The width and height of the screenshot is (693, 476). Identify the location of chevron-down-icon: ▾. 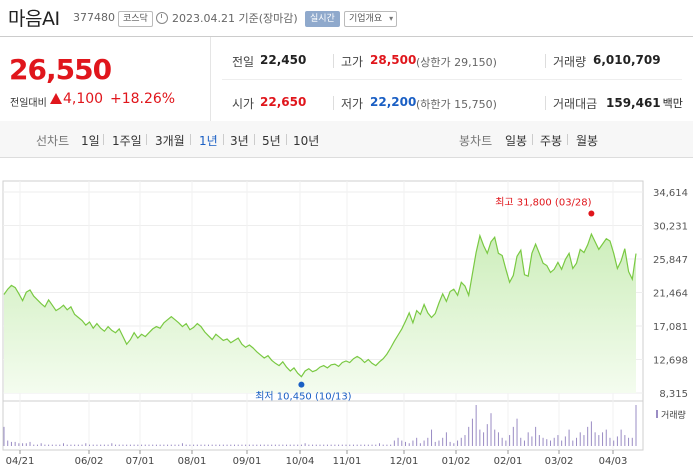
(391, 18).